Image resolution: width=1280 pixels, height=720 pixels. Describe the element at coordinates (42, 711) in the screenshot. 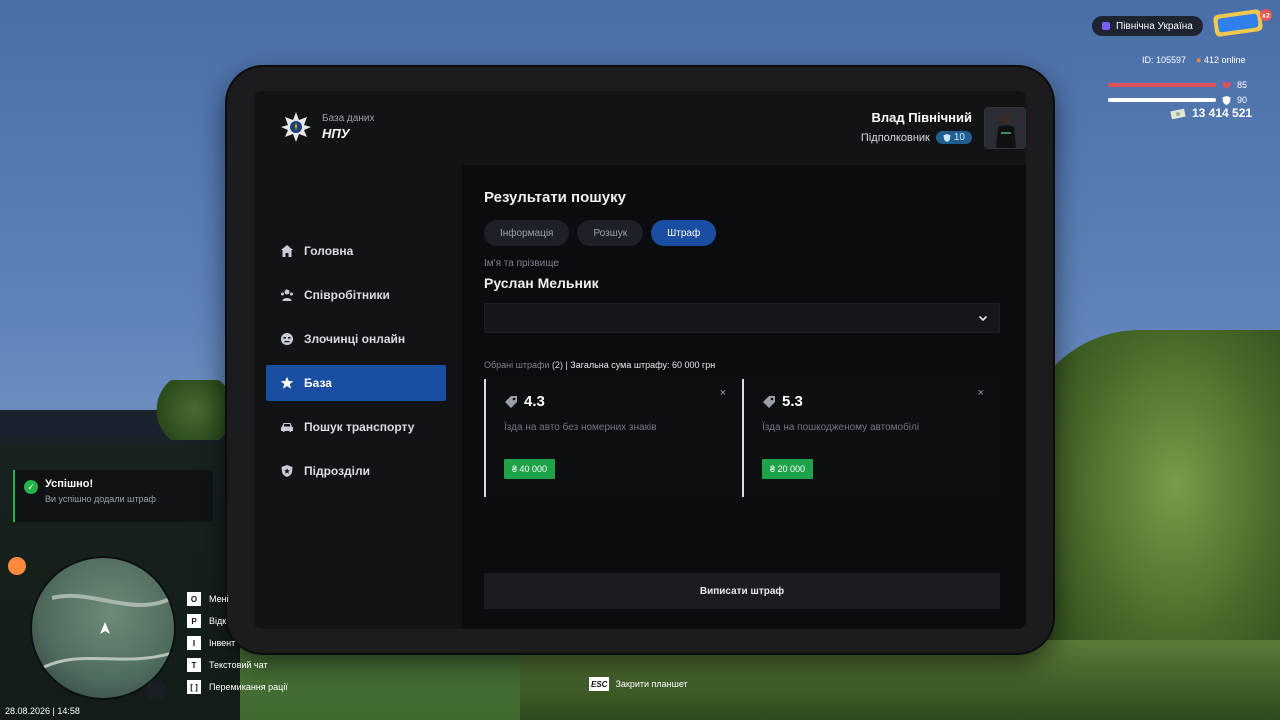

I see `date-time: 28.08.2026 | 14:58` at that location.